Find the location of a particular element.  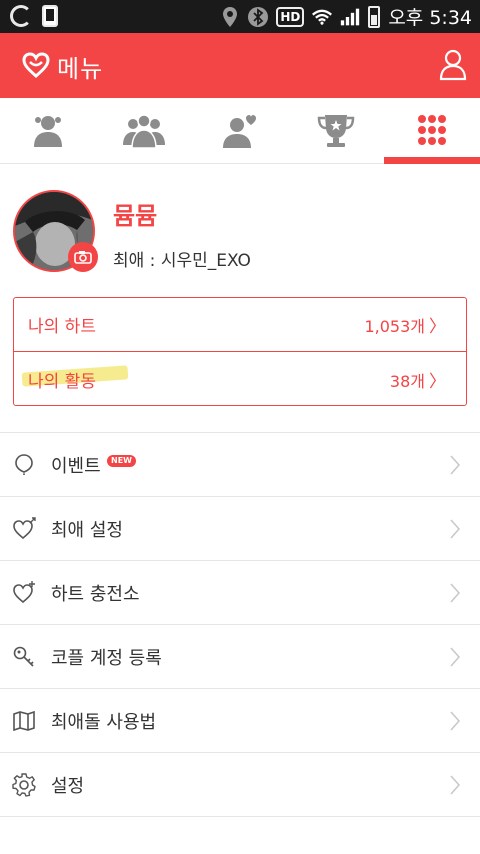

bluetooth-icon is located at coordinates (258, 17).